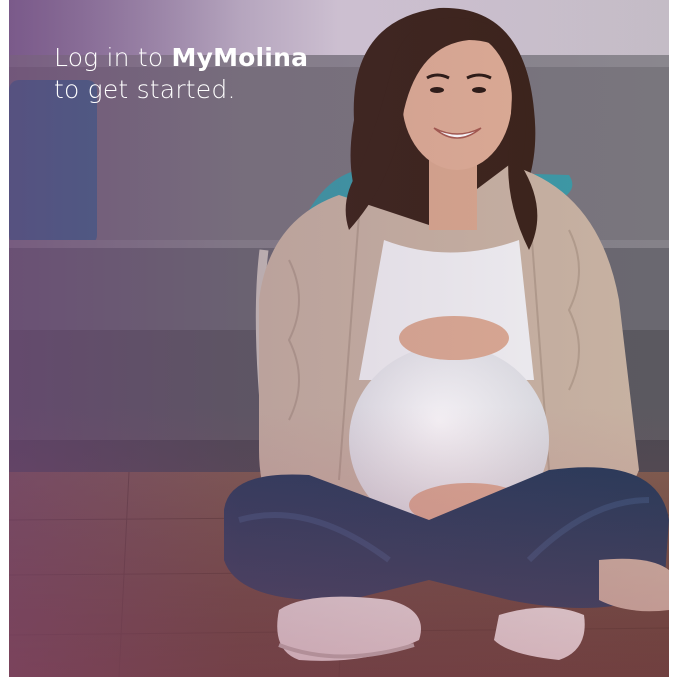  Describe the element at coordinates (145, 89) in the screenshot. I see `headline-line2: to get started.` at that location.